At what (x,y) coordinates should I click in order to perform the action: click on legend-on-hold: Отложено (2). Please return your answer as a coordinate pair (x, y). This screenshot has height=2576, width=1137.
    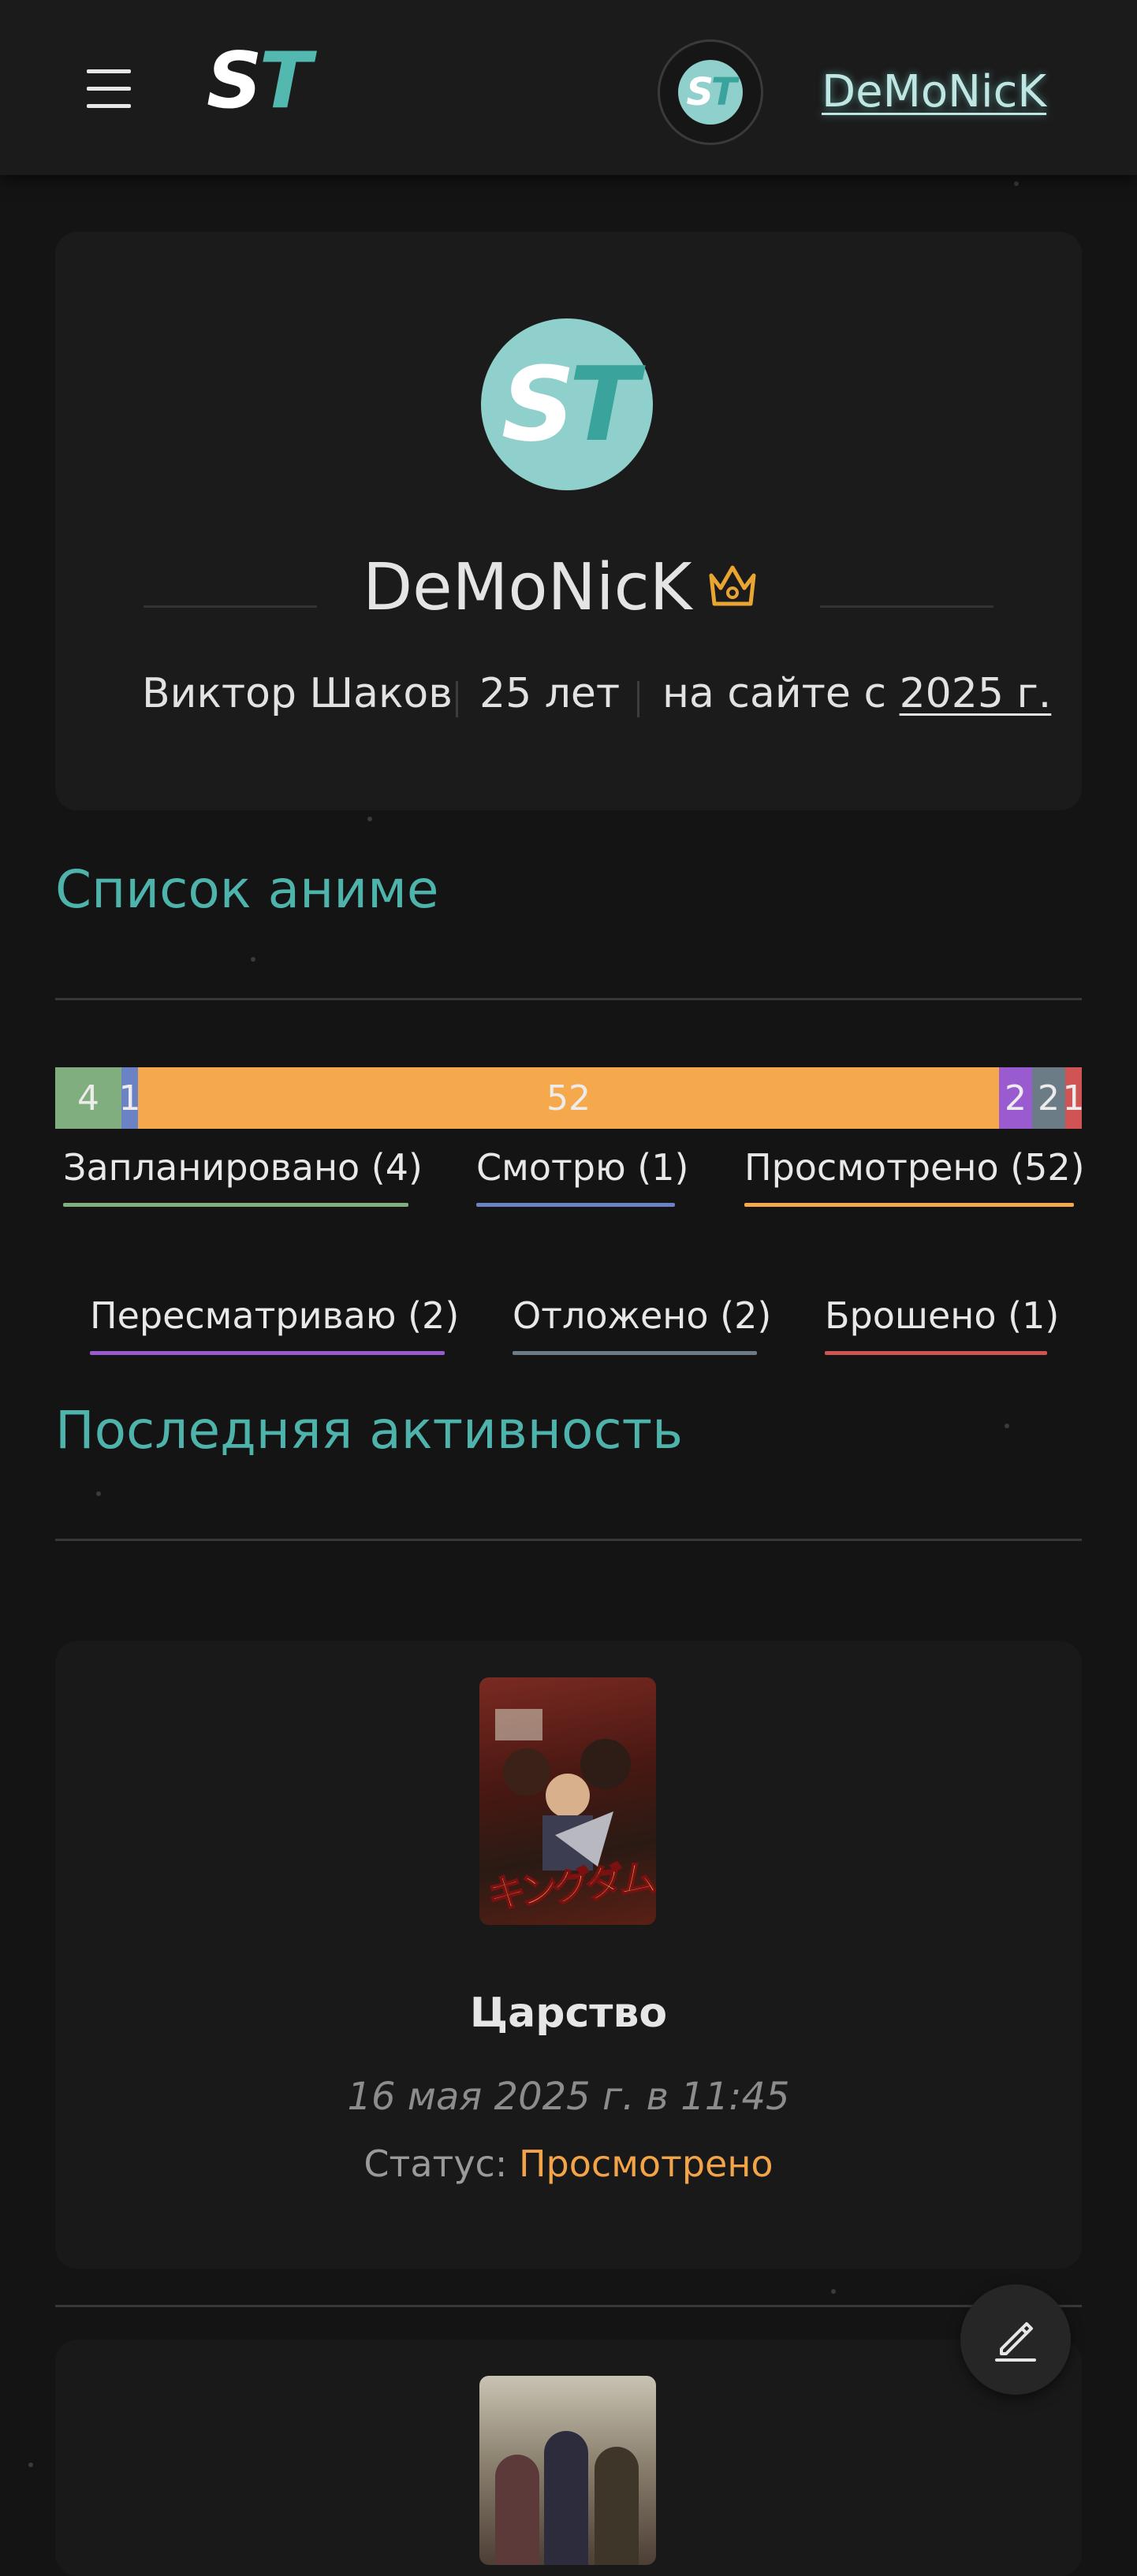
    Looking at the image, I should click on (642, 1315).